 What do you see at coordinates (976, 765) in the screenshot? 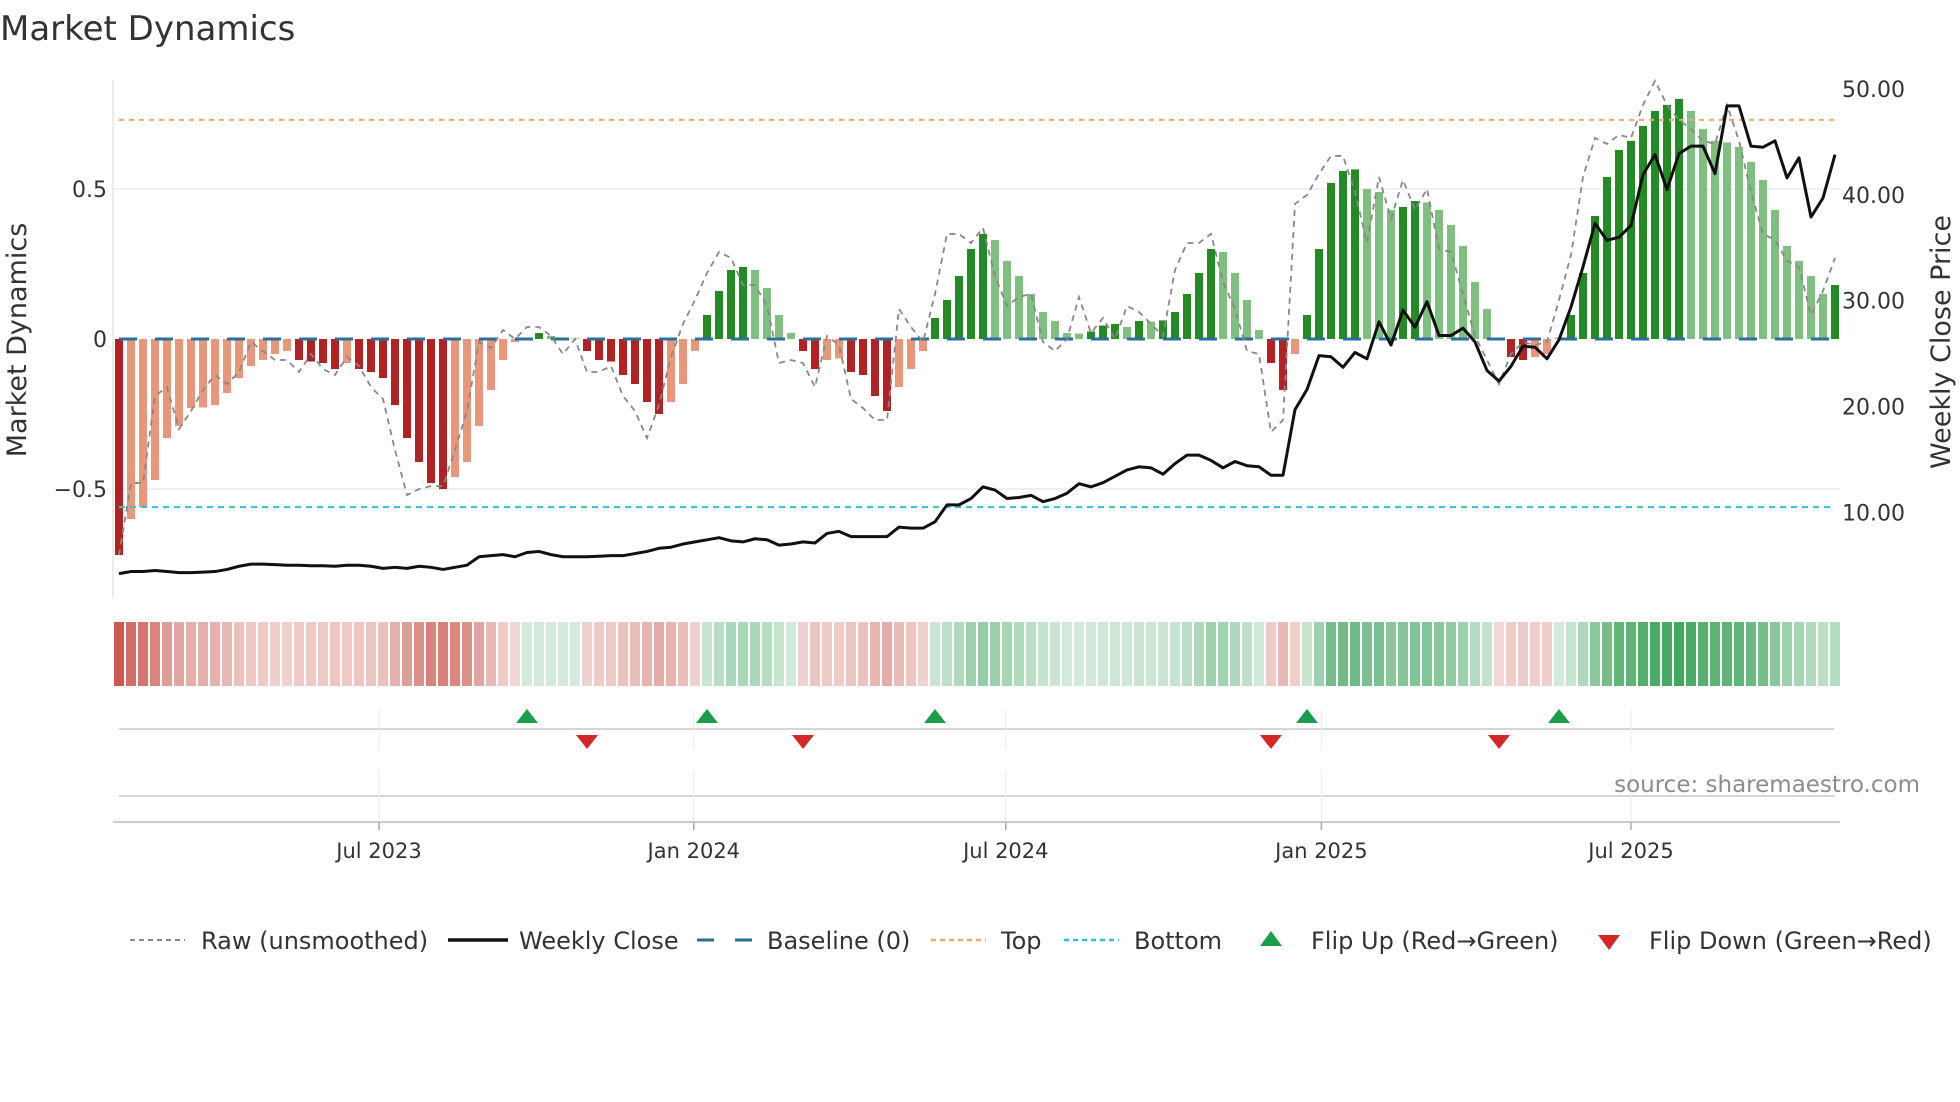
I see `flip-markers-panel` at bounding box center [976, 765].